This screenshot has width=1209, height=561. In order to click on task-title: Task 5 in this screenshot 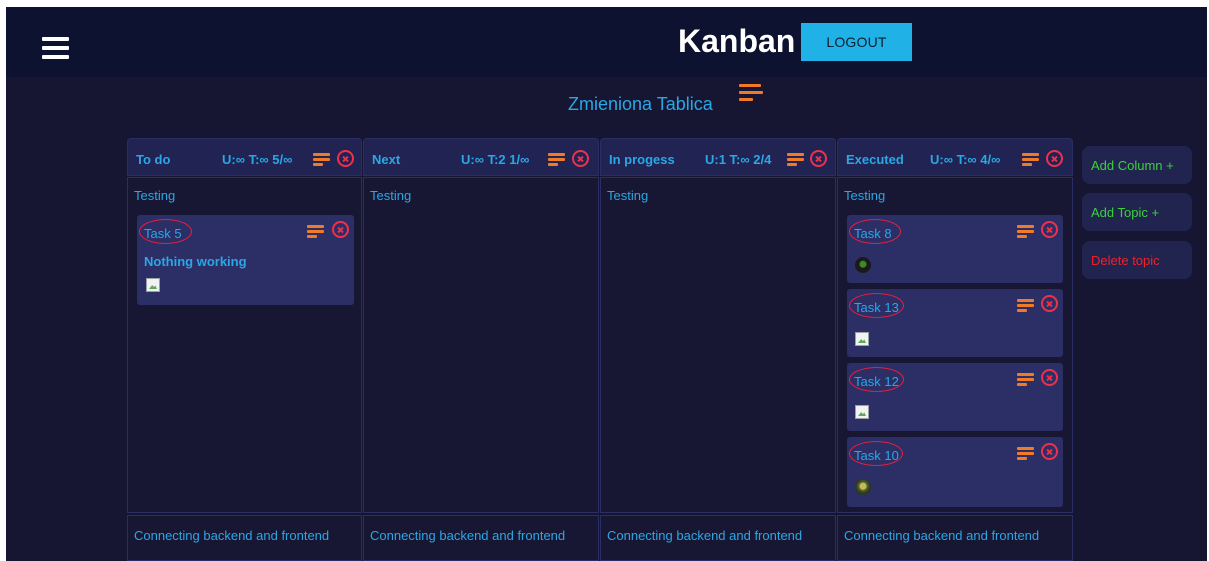, I will do `click(163, 233)`.